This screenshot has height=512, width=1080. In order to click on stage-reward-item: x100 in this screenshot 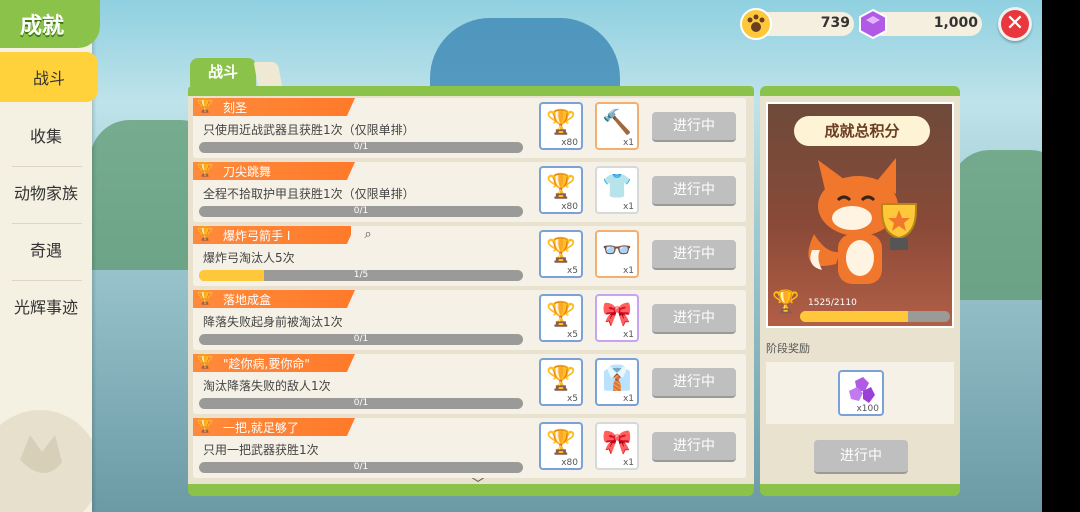, I will do `click(861, 393)`.